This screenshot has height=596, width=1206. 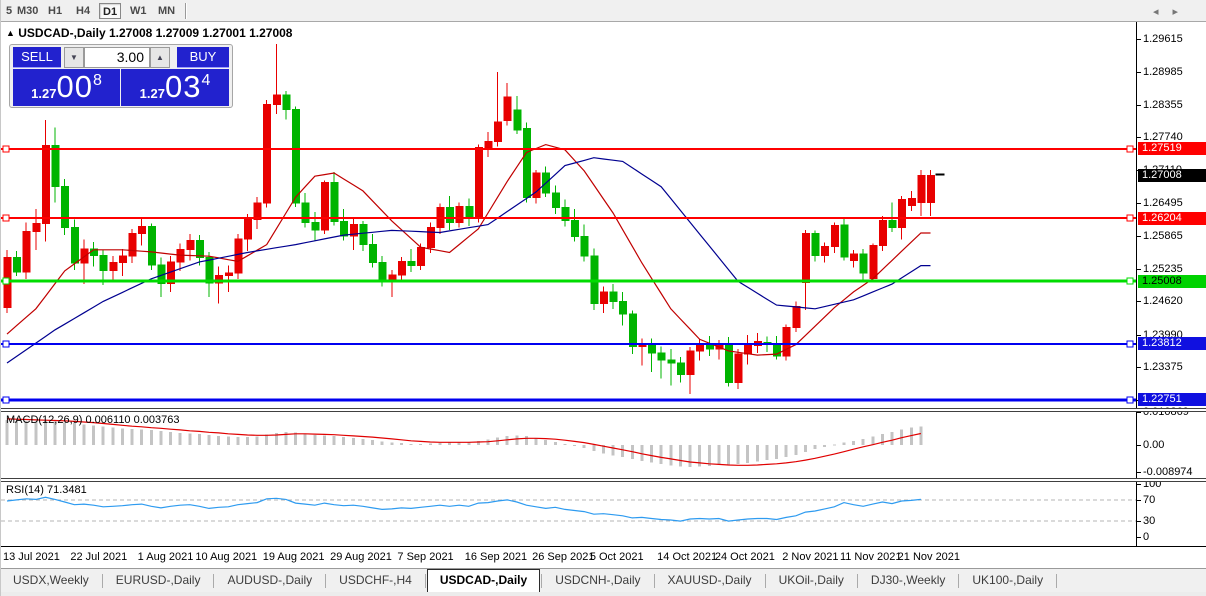 I want to click on chevron-down-icon: ▼, so click(x=74, y=57).